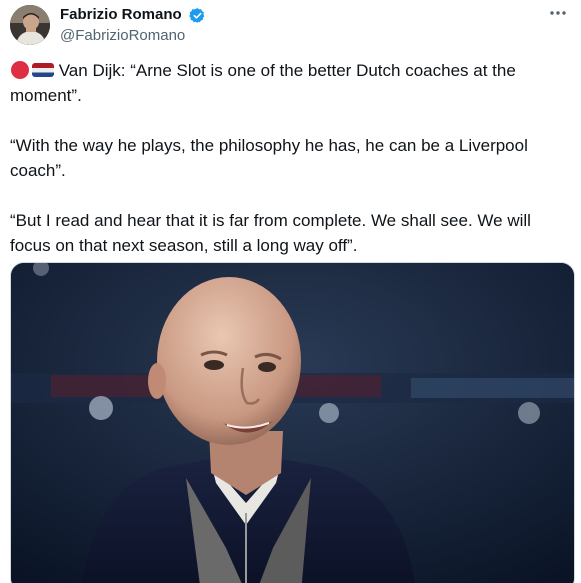  Describe the element at coordinates (43, 70) in the screenshot. I see `netherlands-flag-icon` at that location.